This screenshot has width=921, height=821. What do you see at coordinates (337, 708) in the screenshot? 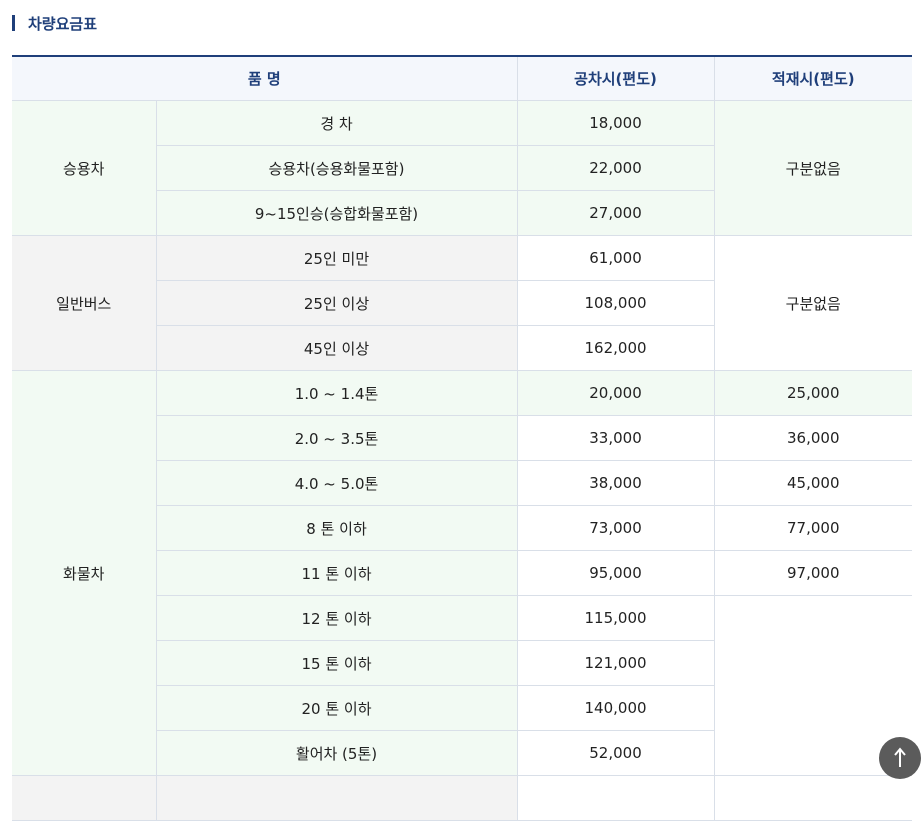
I see `vehicle-name-cell: 20 톤 이하` at bounding box center [337, 708].